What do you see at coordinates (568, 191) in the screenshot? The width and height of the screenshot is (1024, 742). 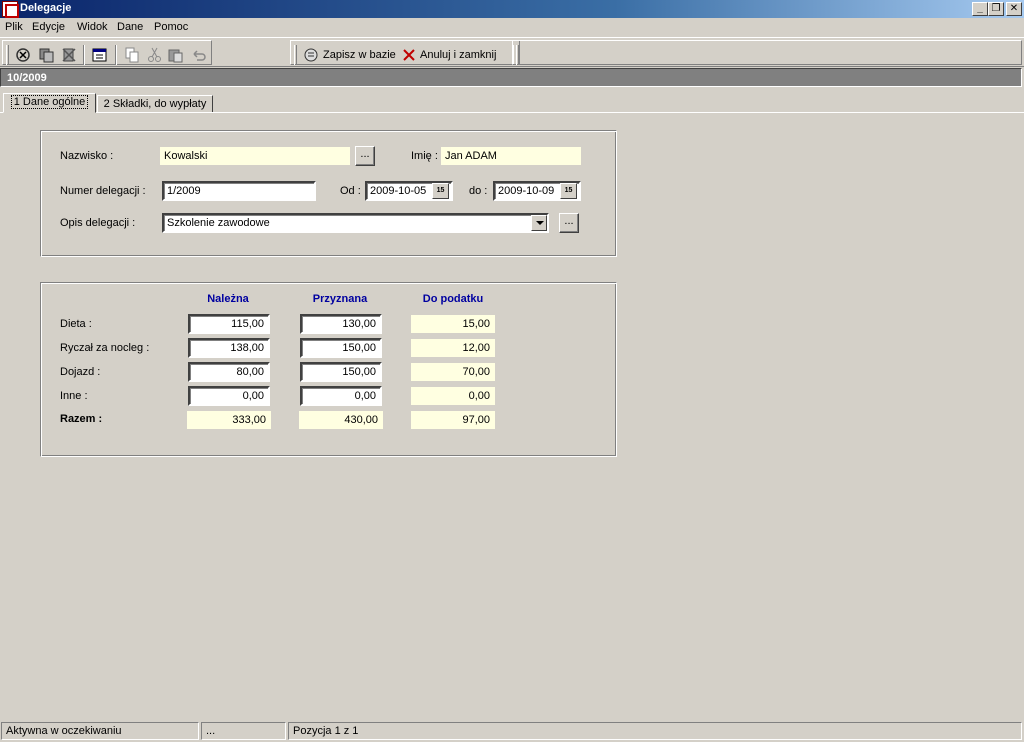 I see `do-calendar-icon: 15` at bounding box center [568, 191].